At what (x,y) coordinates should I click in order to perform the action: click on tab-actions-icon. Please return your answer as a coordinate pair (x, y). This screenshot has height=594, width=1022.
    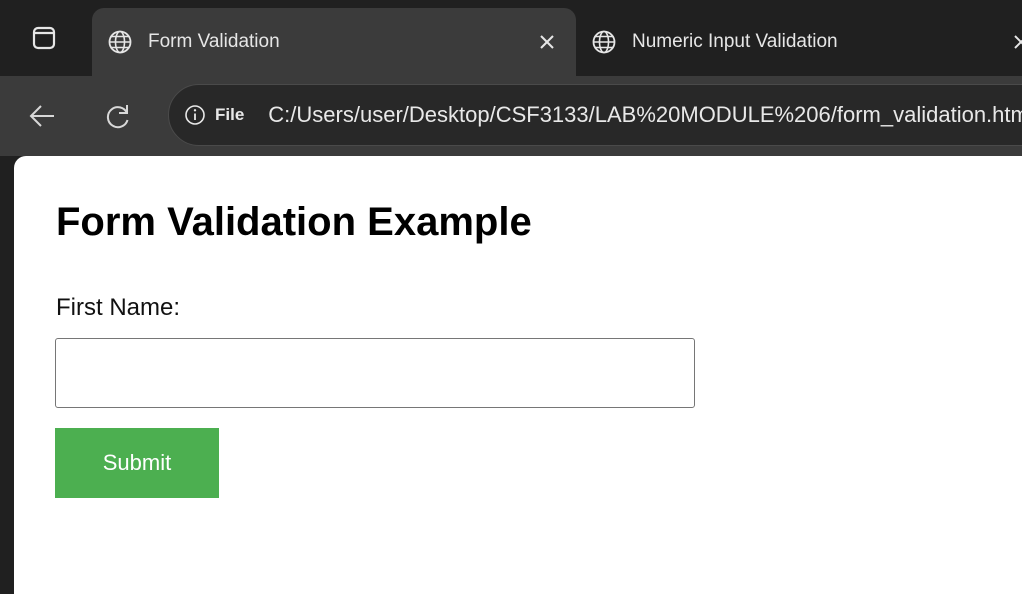
    Looking at the image, I should click on (44, 38).